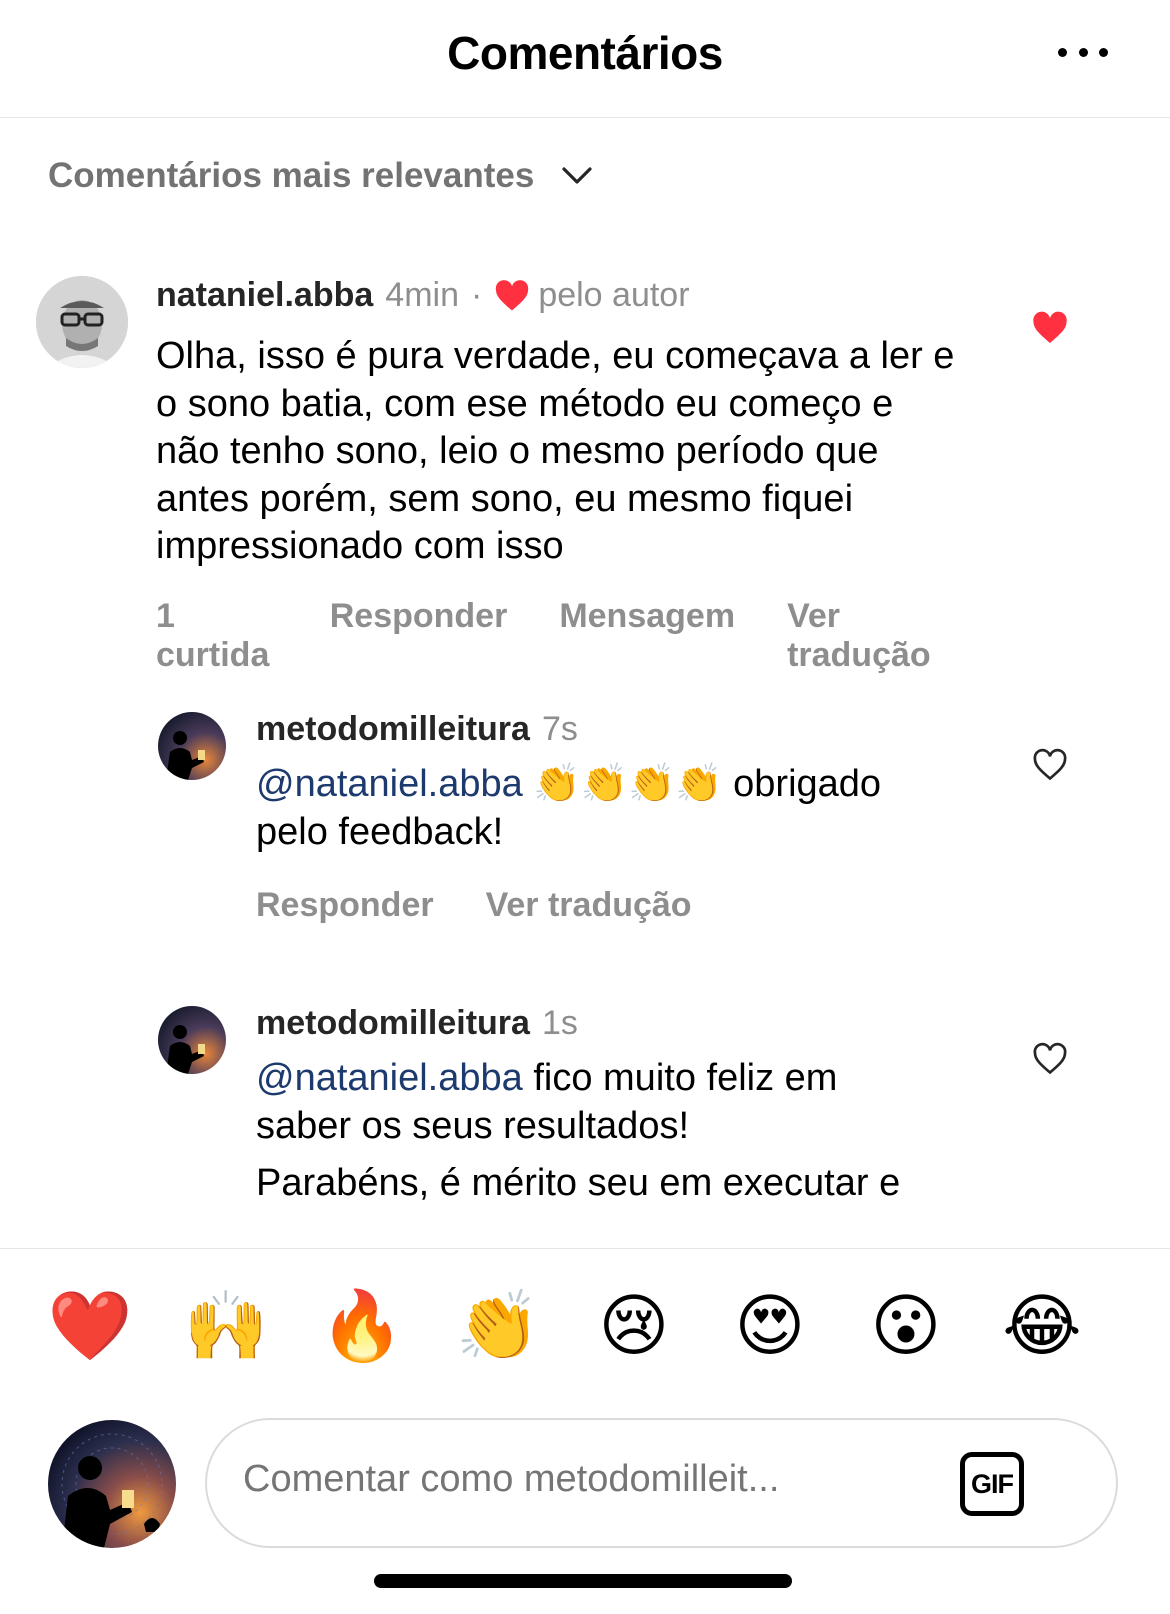 The width and height of the screenshot is (1170, 1614). Describe the element at coordinates (992, 1484) in the screenshot. I see `gif-button: GIF` at that location.